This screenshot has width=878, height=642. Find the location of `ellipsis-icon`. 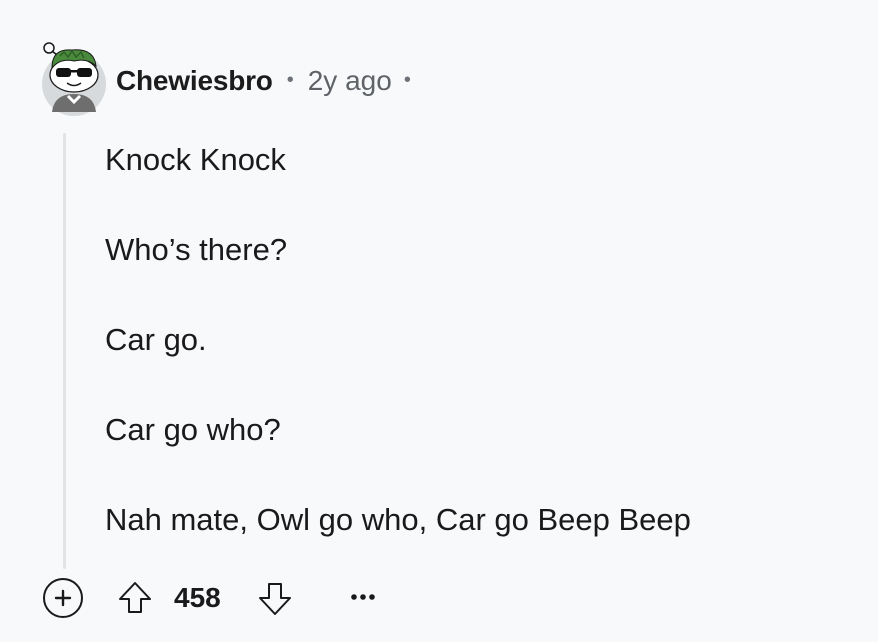

ellipsis-icon is located at coordinates (363, 597).